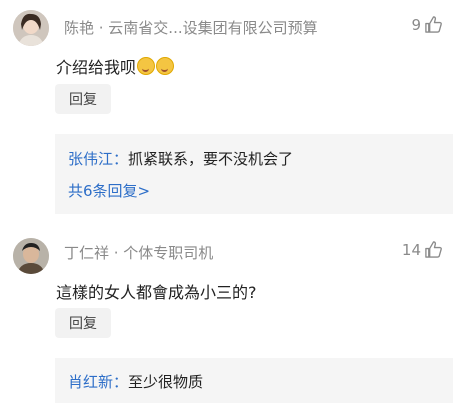  I want to click on reply-text: 抓紧联系，要不没机会了, so click(211, 159).